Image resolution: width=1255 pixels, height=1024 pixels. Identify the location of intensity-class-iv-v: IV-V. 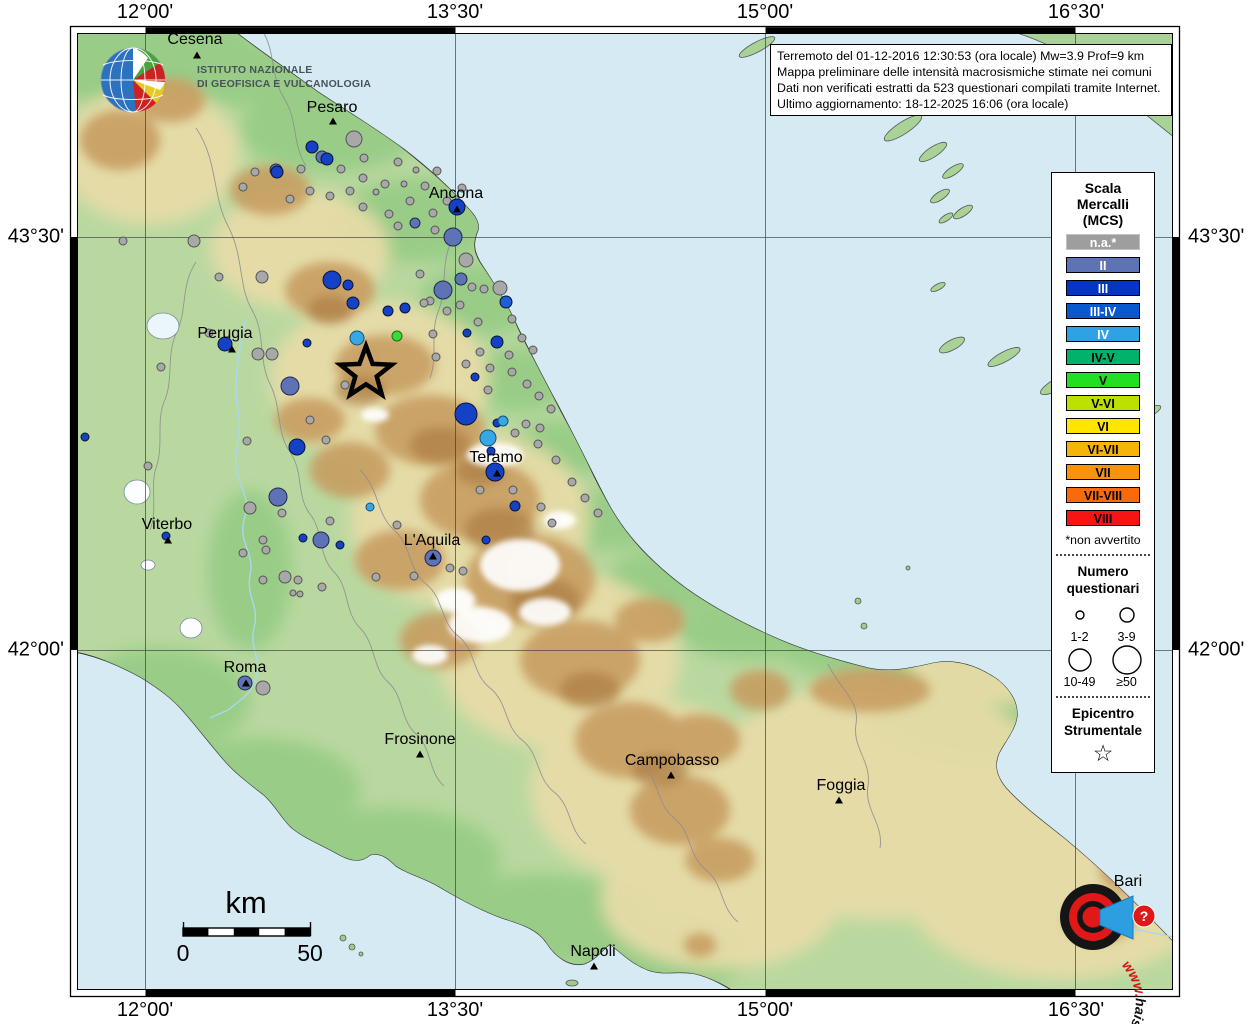
(1103, 357).